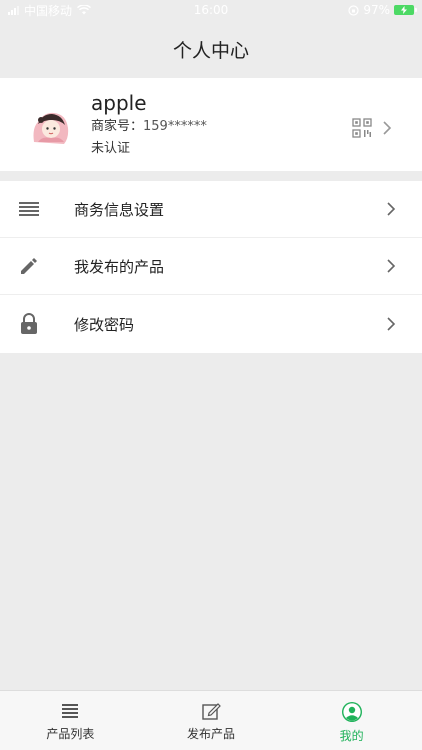  Describe the element at coordinates (111, 148) in the screenshot. I see `verify-status: 未认证` at that location.